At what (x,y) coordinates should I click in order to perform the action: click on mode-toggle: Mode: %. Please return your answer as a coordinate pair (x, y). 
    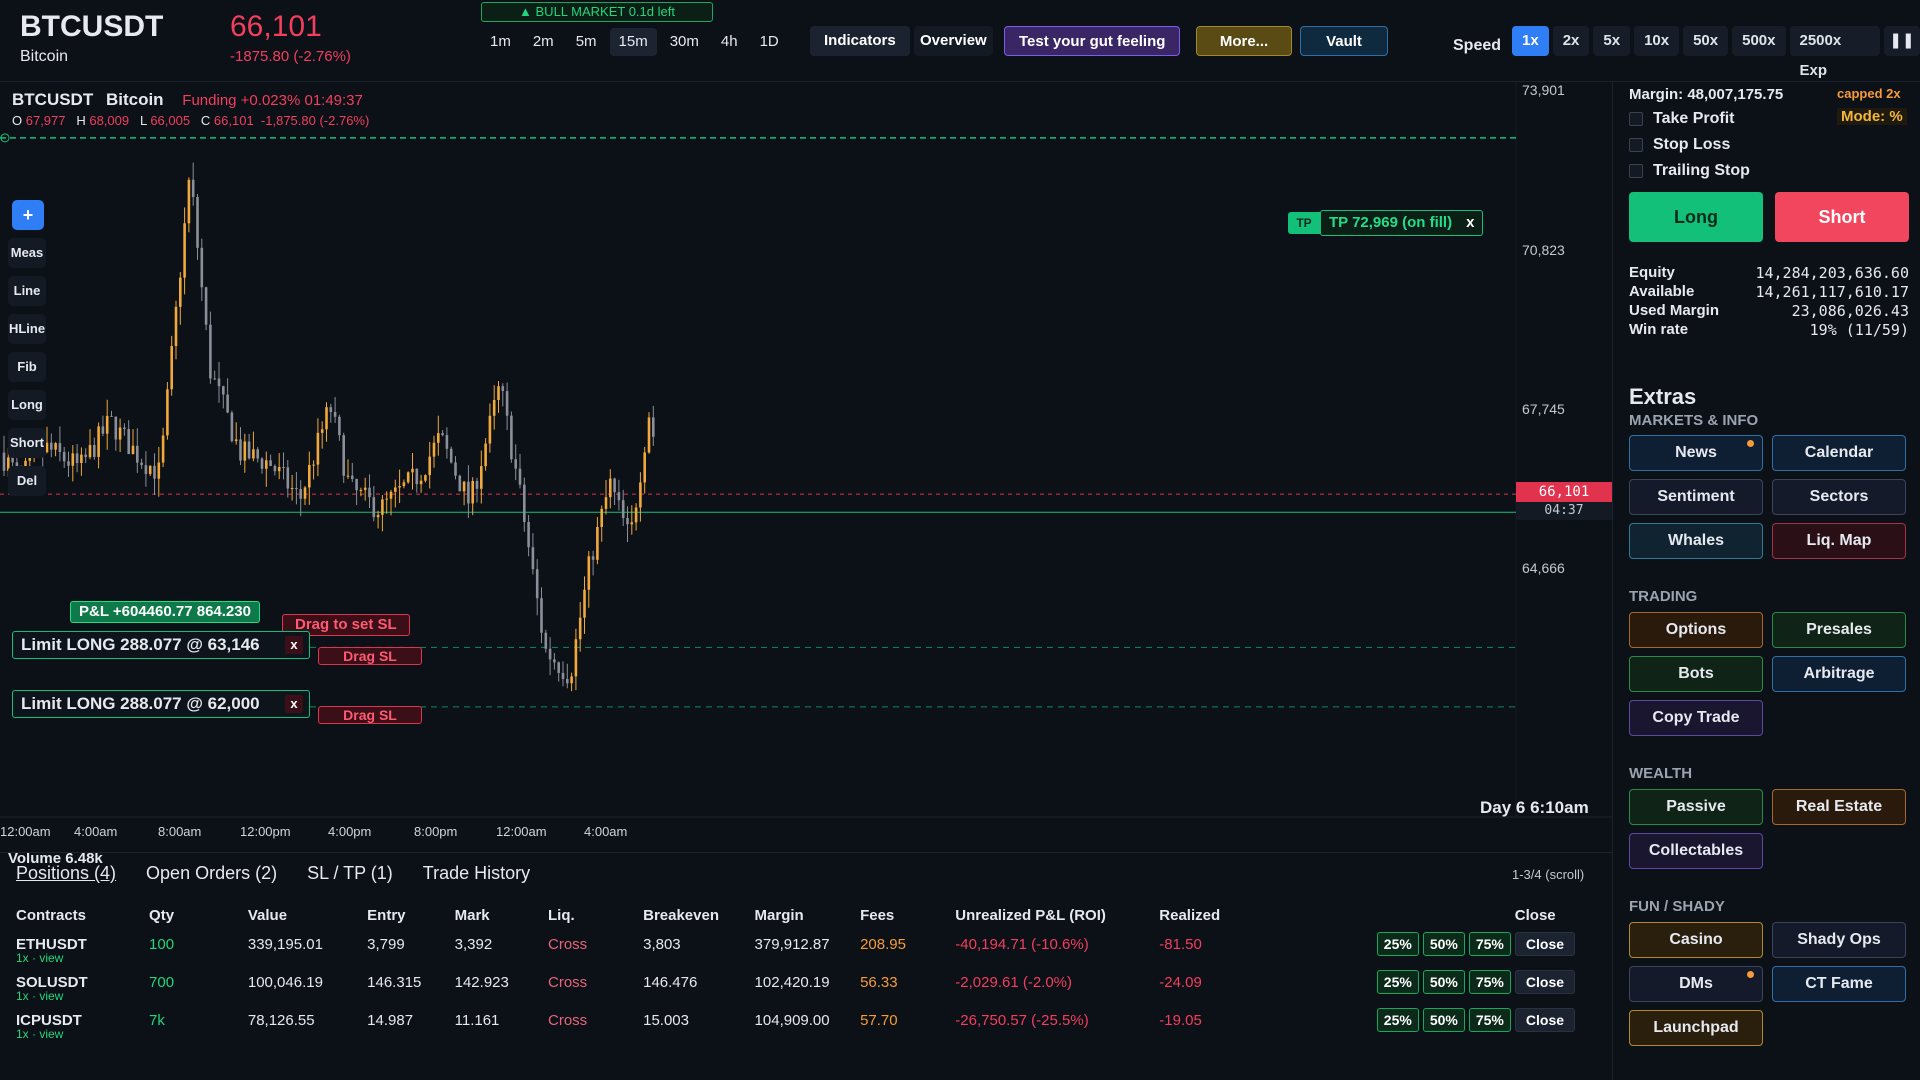
    Looking at the image, I should click on (1872, 116).